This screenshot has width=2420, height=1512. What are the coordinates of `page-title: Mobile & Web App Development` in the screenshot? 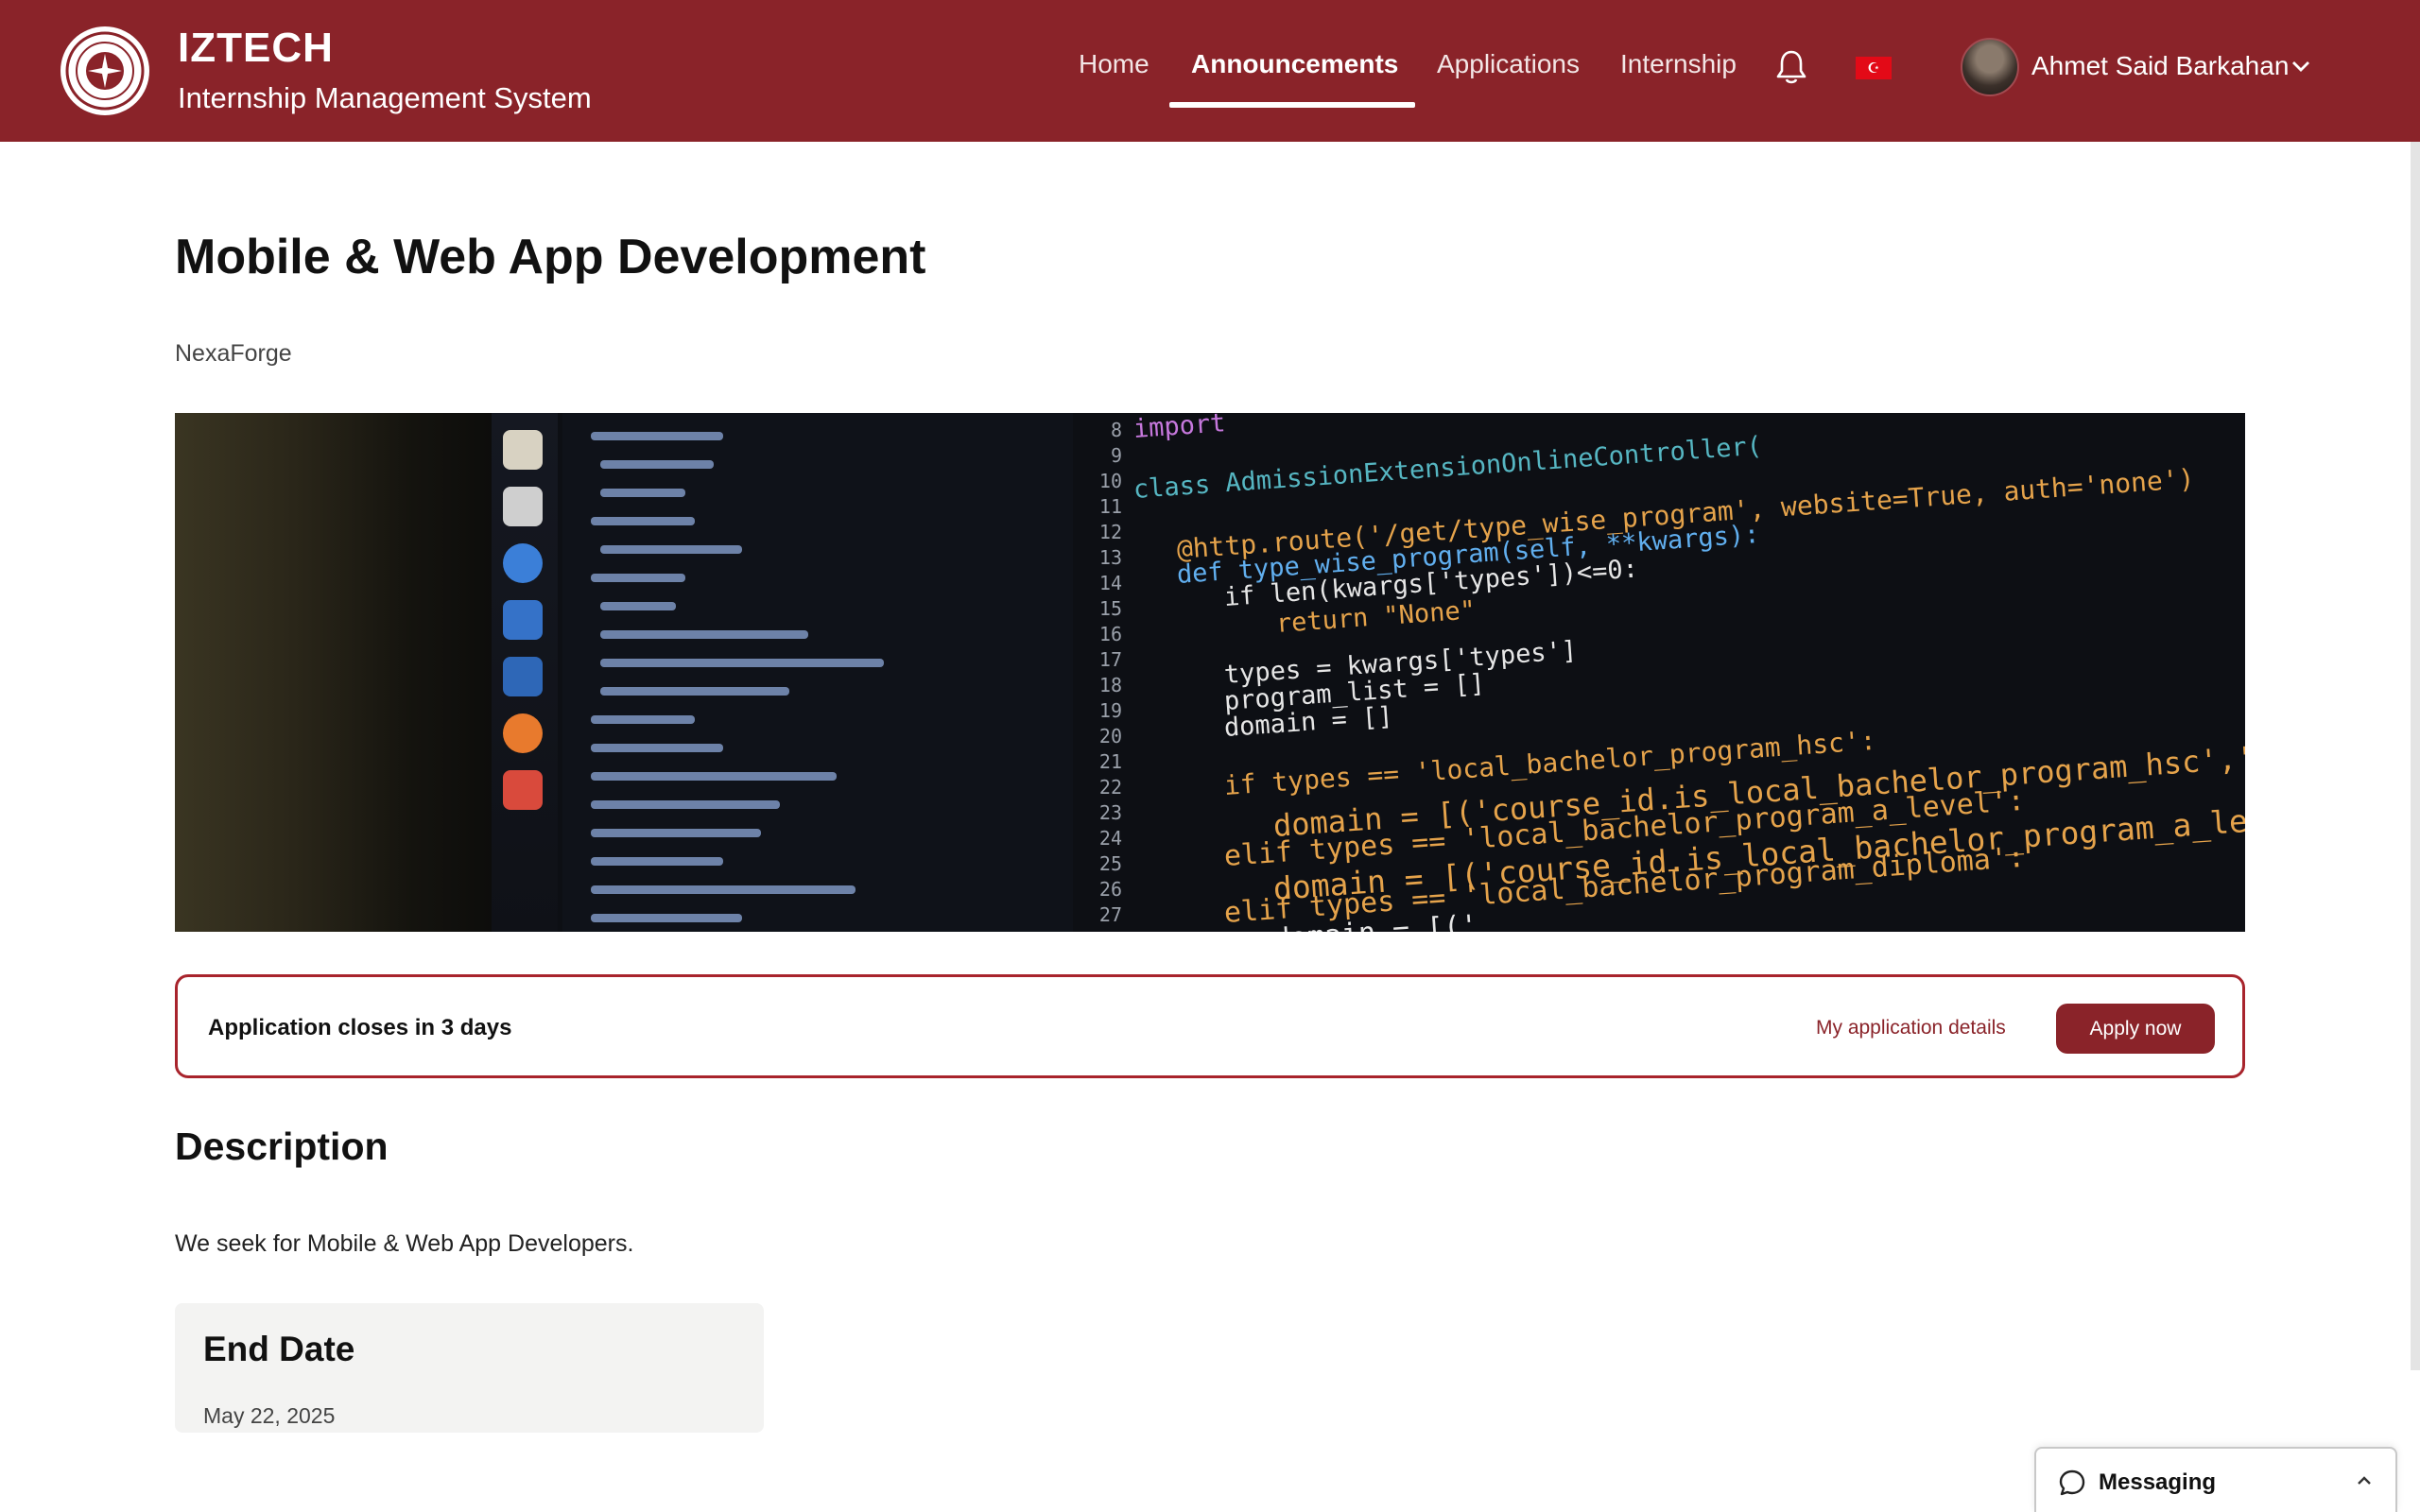 It's located at (550, 257).